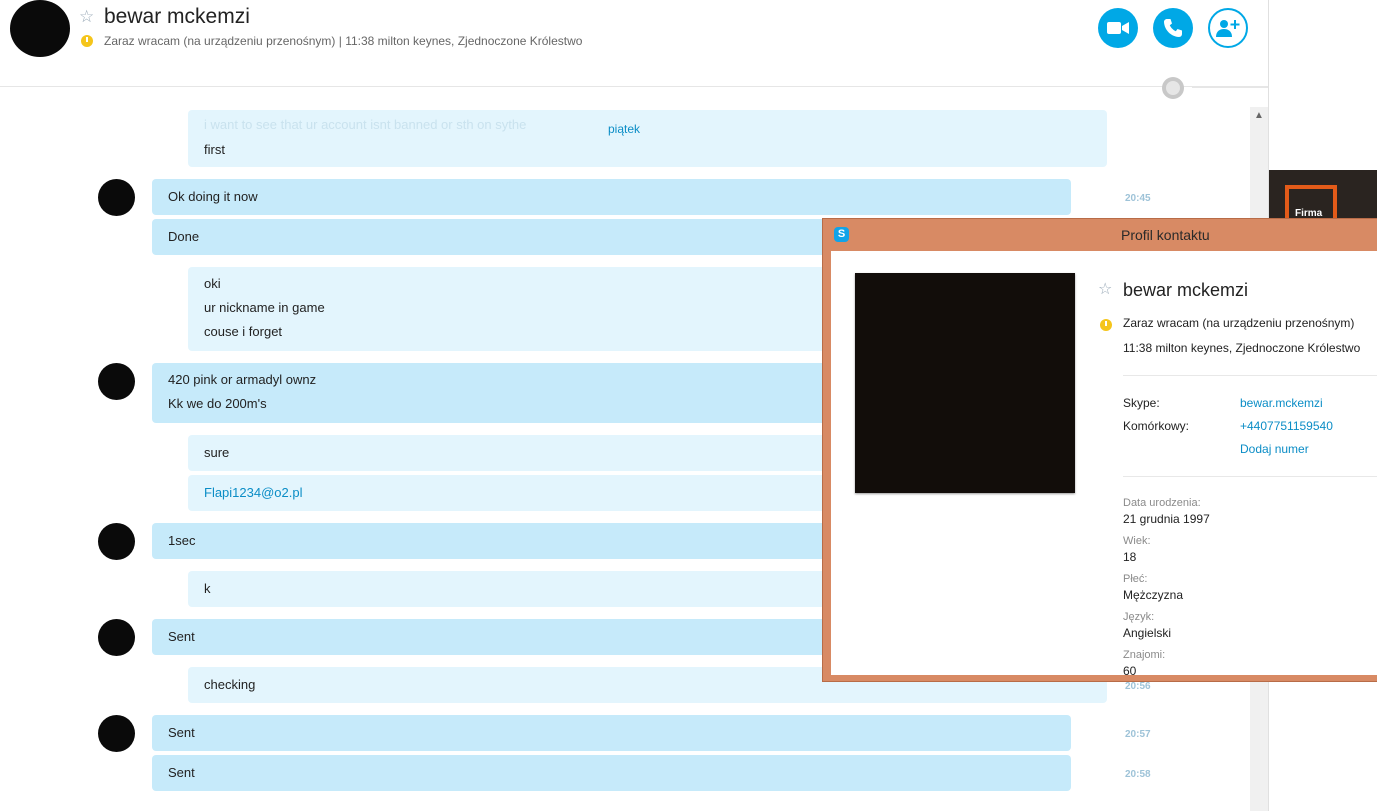 This screenshot has height=811, width=1377. I want to click on message-text: first, so click(214, 149).